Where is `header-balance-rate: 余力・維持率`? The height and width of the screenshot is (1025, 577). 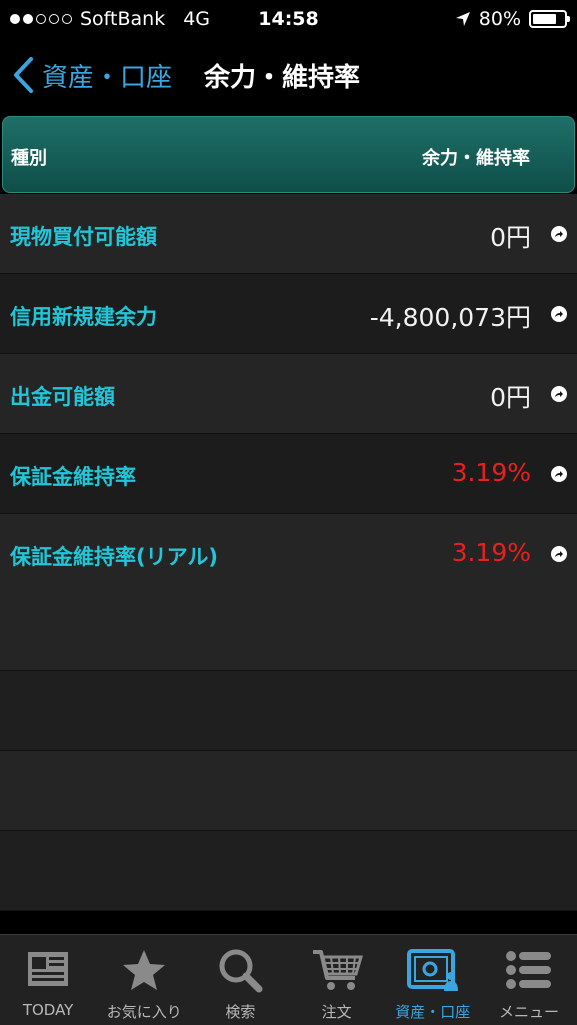
header-balance-rate: 余力・維持率 is located at coordinates (476, 158).